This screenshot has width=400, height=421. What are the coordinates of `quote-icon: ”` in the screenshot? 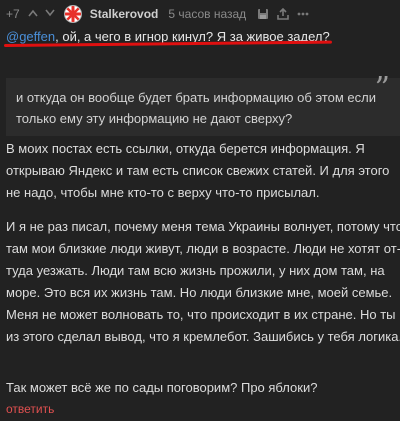 It's located at (382, 88).